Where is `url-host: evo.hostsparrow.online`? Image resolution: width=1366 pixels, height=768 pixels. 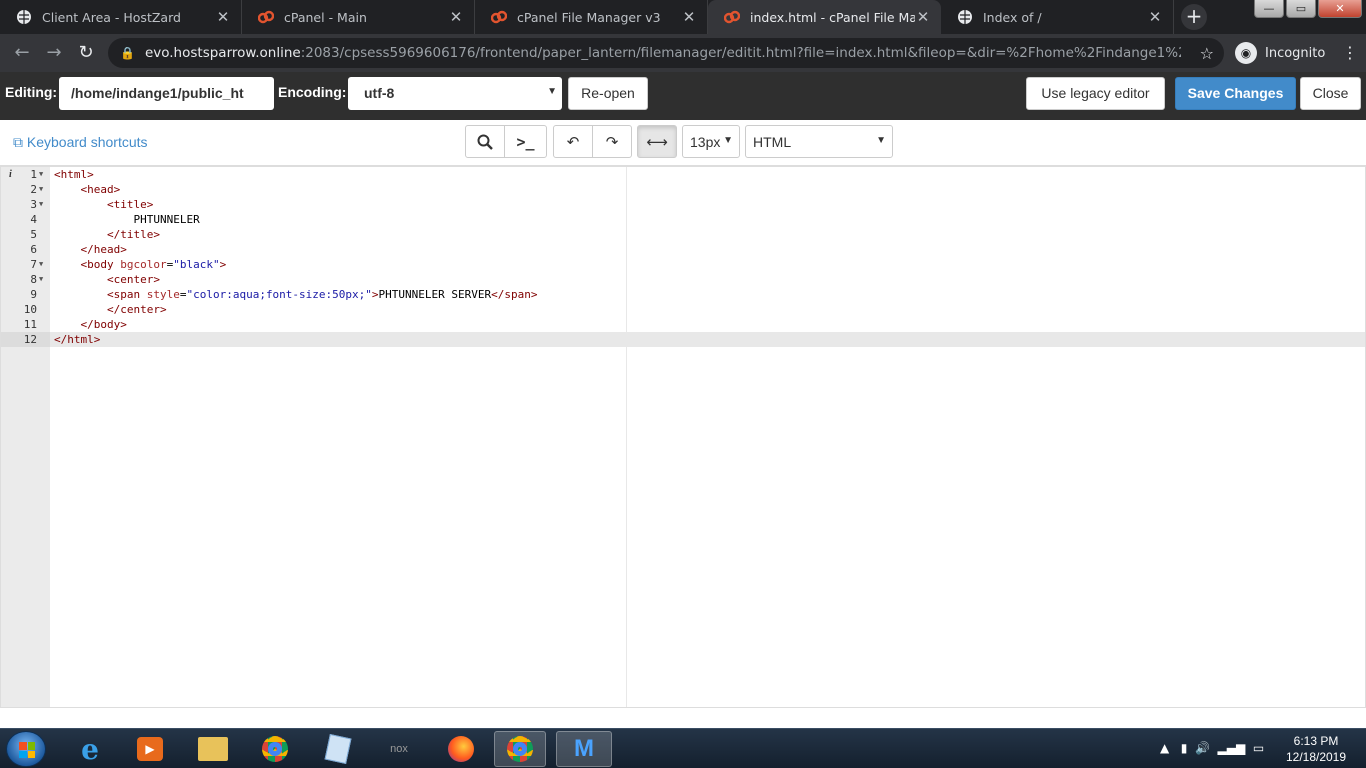
url-host: evo.hostsparrow.online is located at coordinates (222, 53).